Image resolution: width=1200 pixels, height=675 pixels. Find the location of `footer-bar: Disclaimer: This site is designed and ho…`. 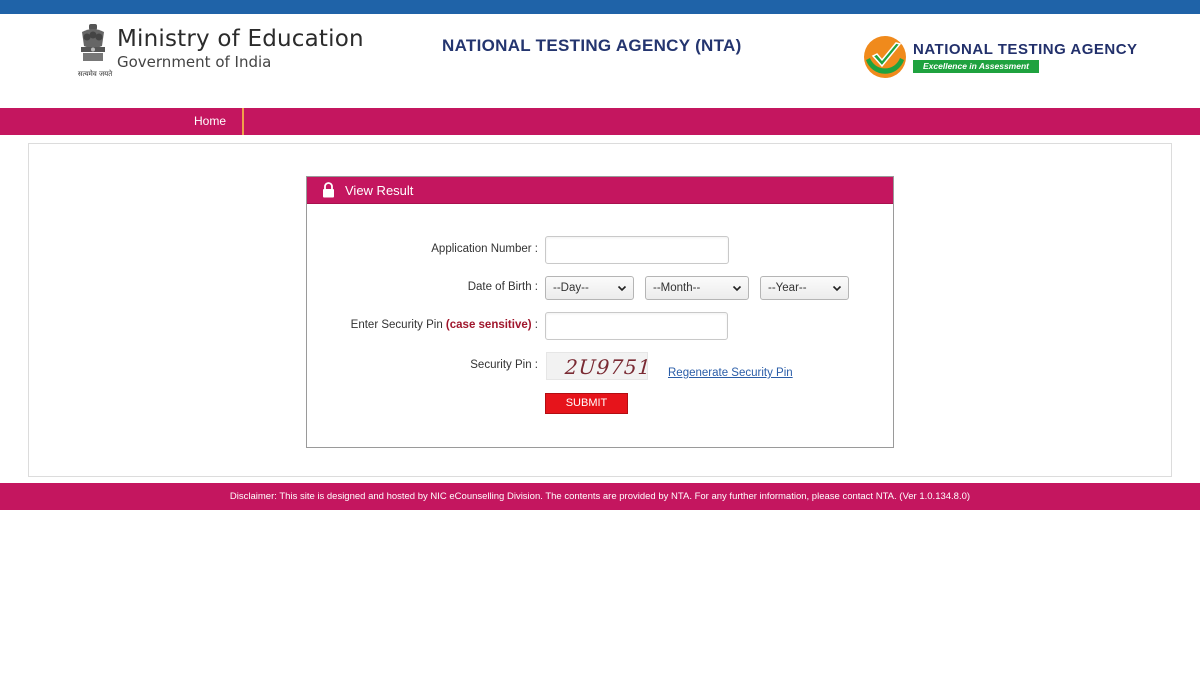

footer-bar: Disclaimer: This site is designed and ho… is located at coordinates (600, 496).